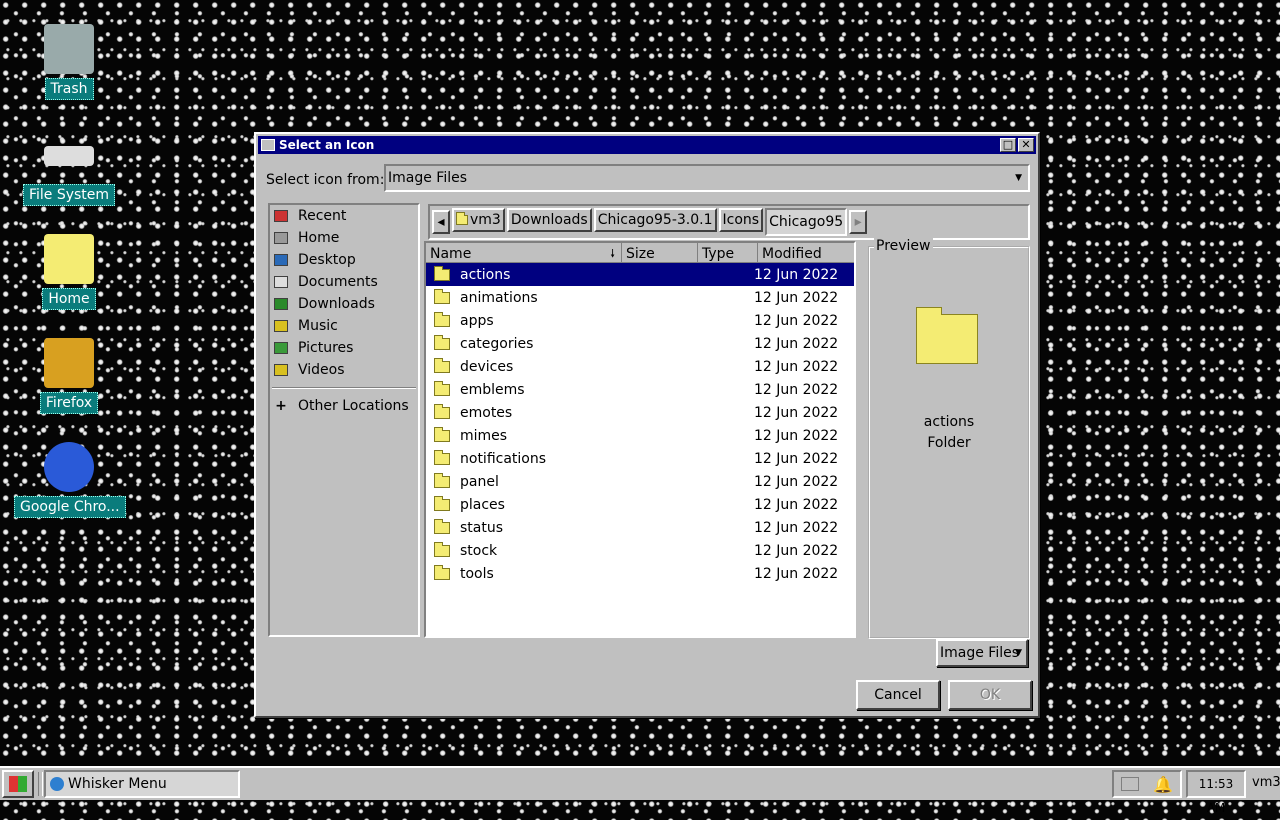  I want to click on close-button: ✕, so click(1026, 145).